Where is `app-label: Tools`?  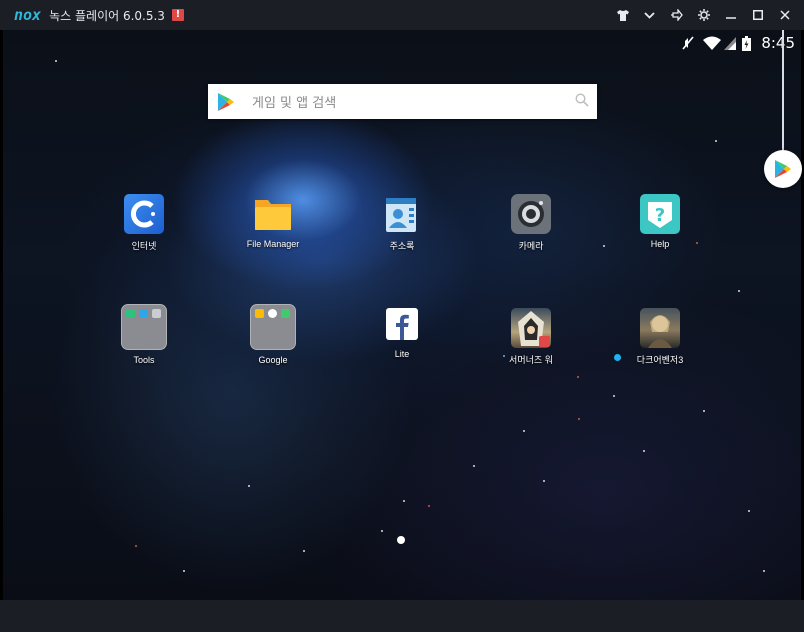 app-label: Tools is located at coordinates (144, 360).